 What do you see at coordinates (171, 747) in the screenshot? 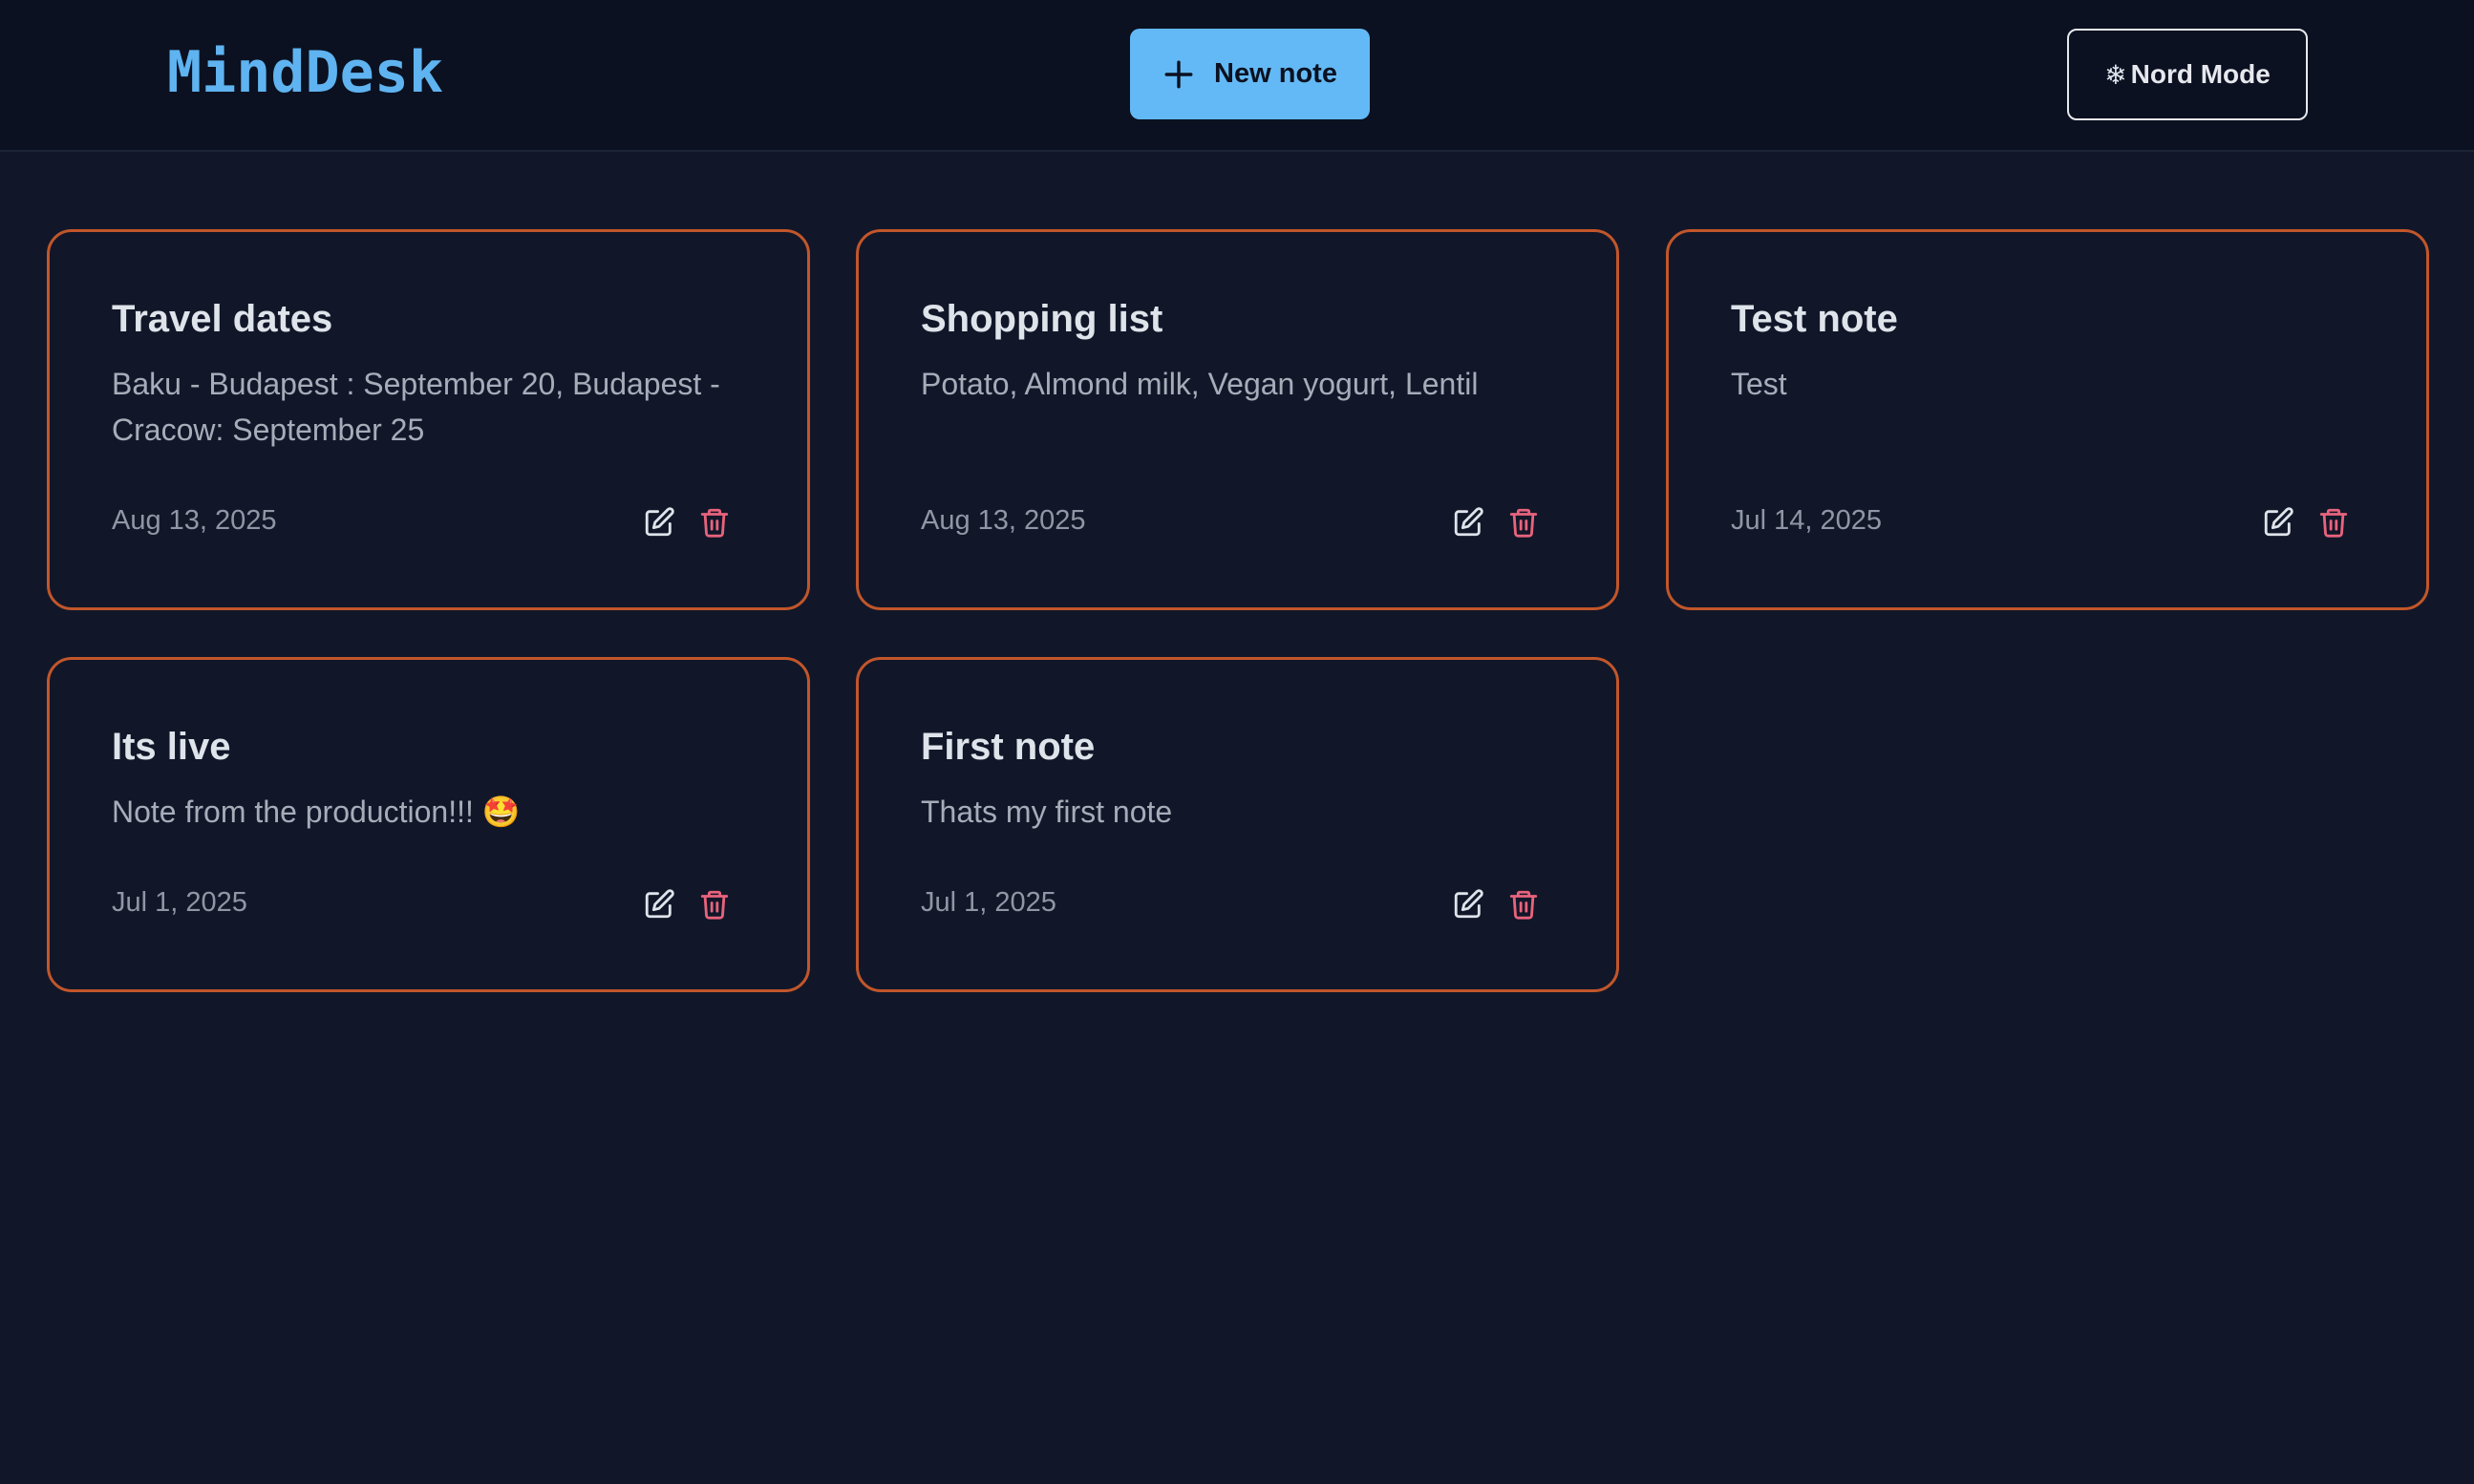
I see `note-title: Its live` at bounding box center [171, 747].